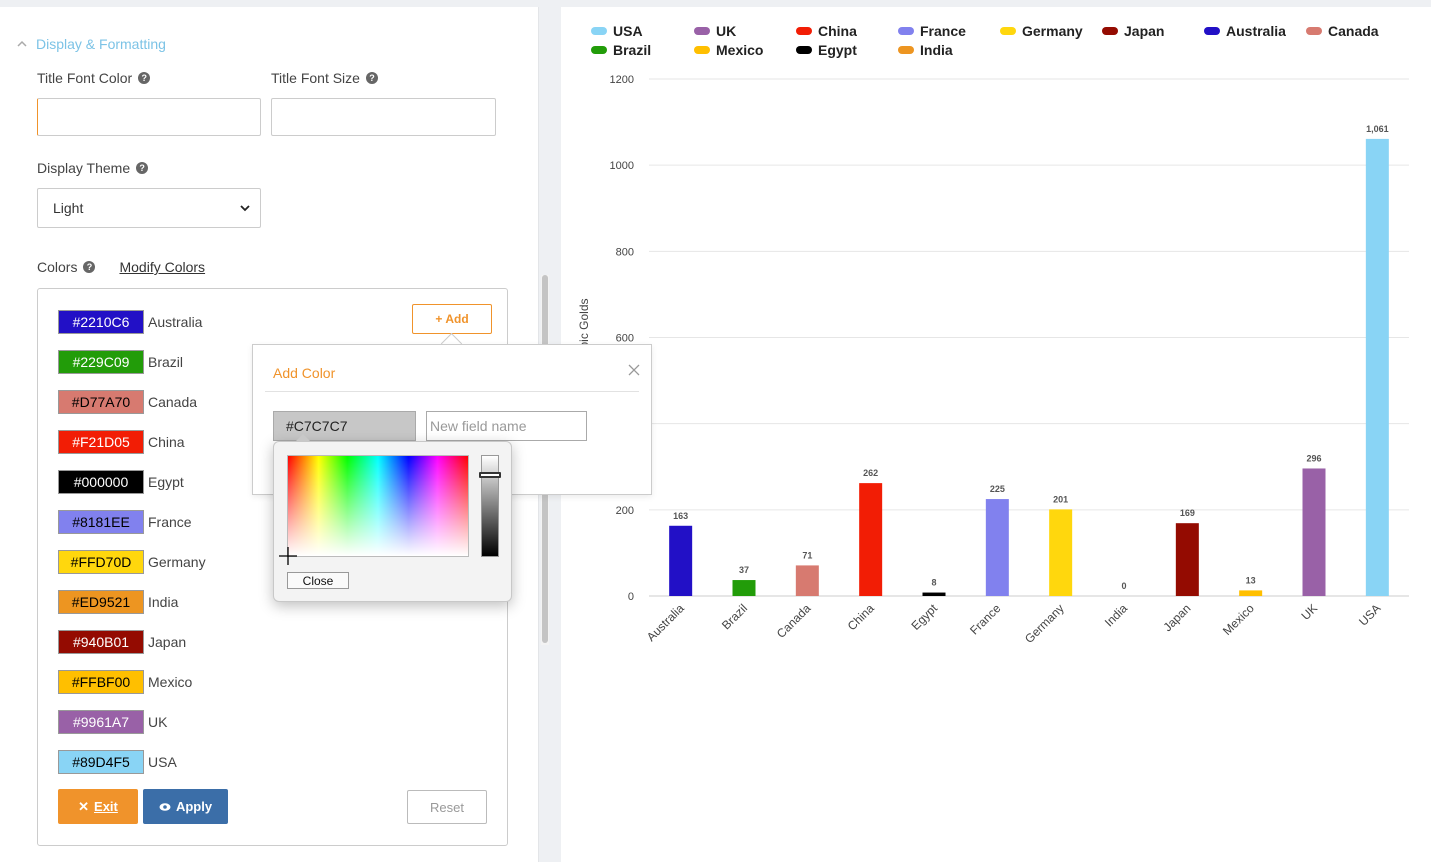  What do you see at coordinates (997, 489) in the screenshot?
I see `data-label: 225` at bounding box center [997, 489].